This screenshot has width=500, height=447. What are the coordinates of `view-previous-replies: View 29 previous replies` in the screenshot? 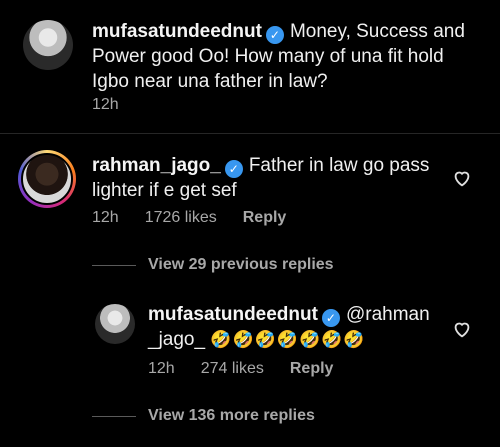 It's located at (241, 265).